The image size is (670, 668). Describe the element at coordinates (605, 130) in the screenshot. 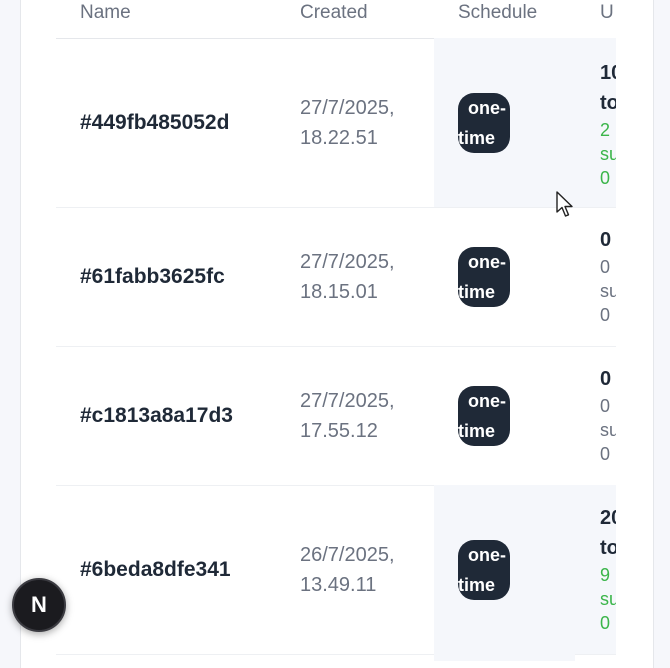

I see `usage-success: 2` at that location.